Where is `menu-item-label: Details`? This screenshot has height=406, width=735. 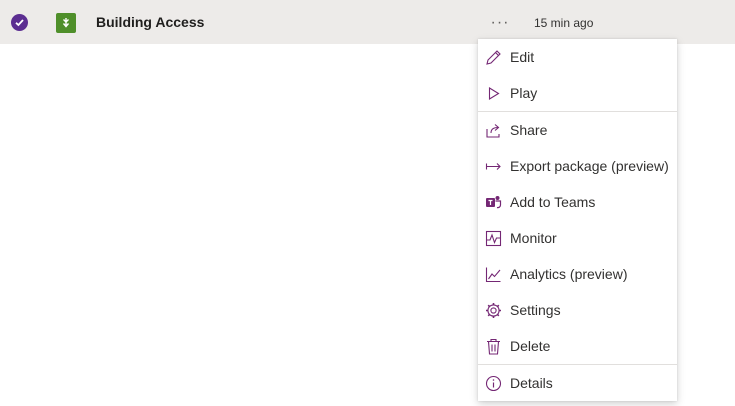 menu-item-label: Details is located at coordinates (531, 383).